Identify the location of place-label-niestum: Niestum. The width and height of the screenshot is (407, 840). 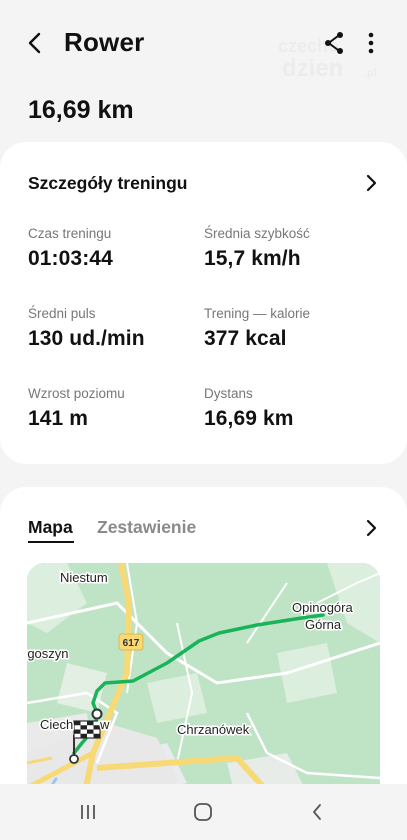
(84, 577).